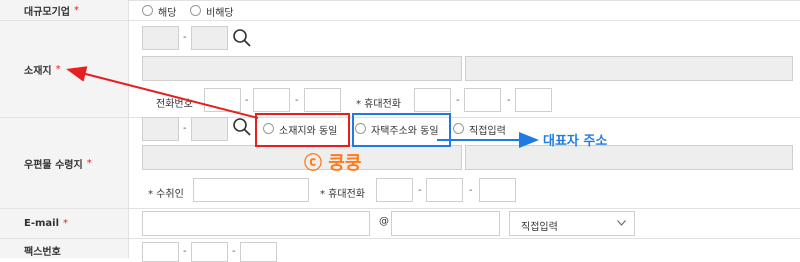 The image size is (800, 262). Describe the element at coordinates (401, 130) in the screenshot. I see `blue-highlight-box` at that location.